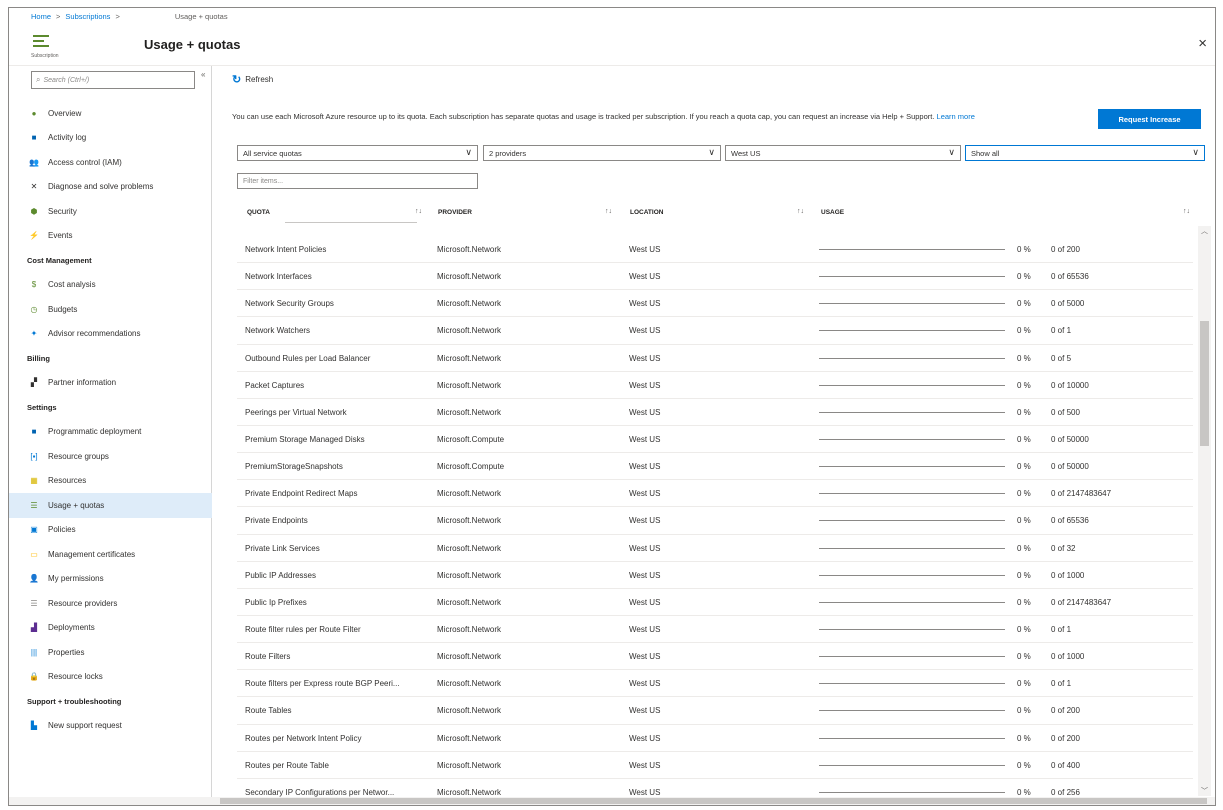  What do you see at coordinates (41, 16) in the screenshot?
I see `breadcrumb-home: Home` at bounding box center [41, 16].